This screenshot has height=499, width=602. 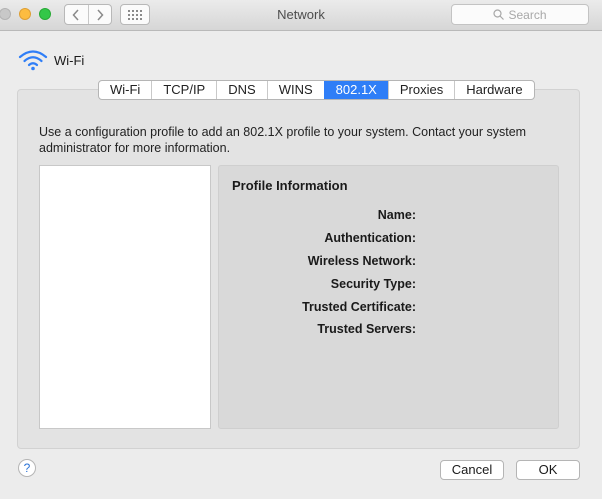 What do you see at coordinates (370, 238) in the screenshot?
I see `authentication-label: Authentication:` at bounding box center [370, 238].